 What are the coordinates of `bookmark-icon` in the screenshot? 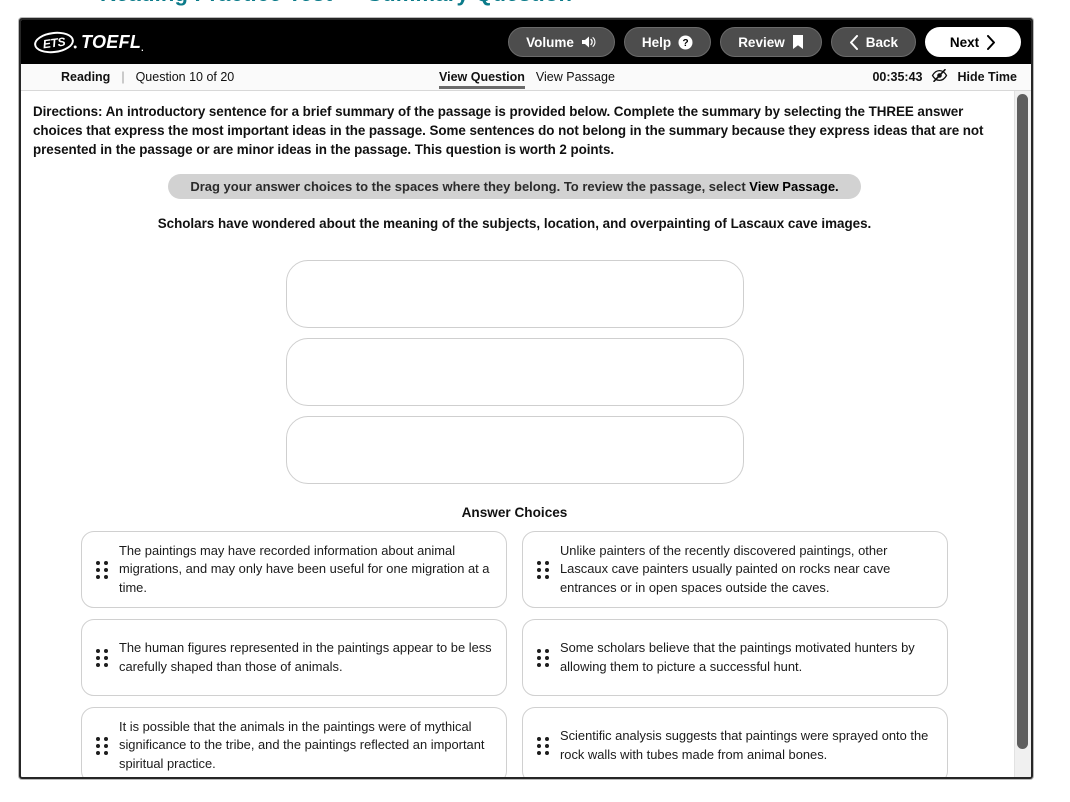 It's located at (798, 42).